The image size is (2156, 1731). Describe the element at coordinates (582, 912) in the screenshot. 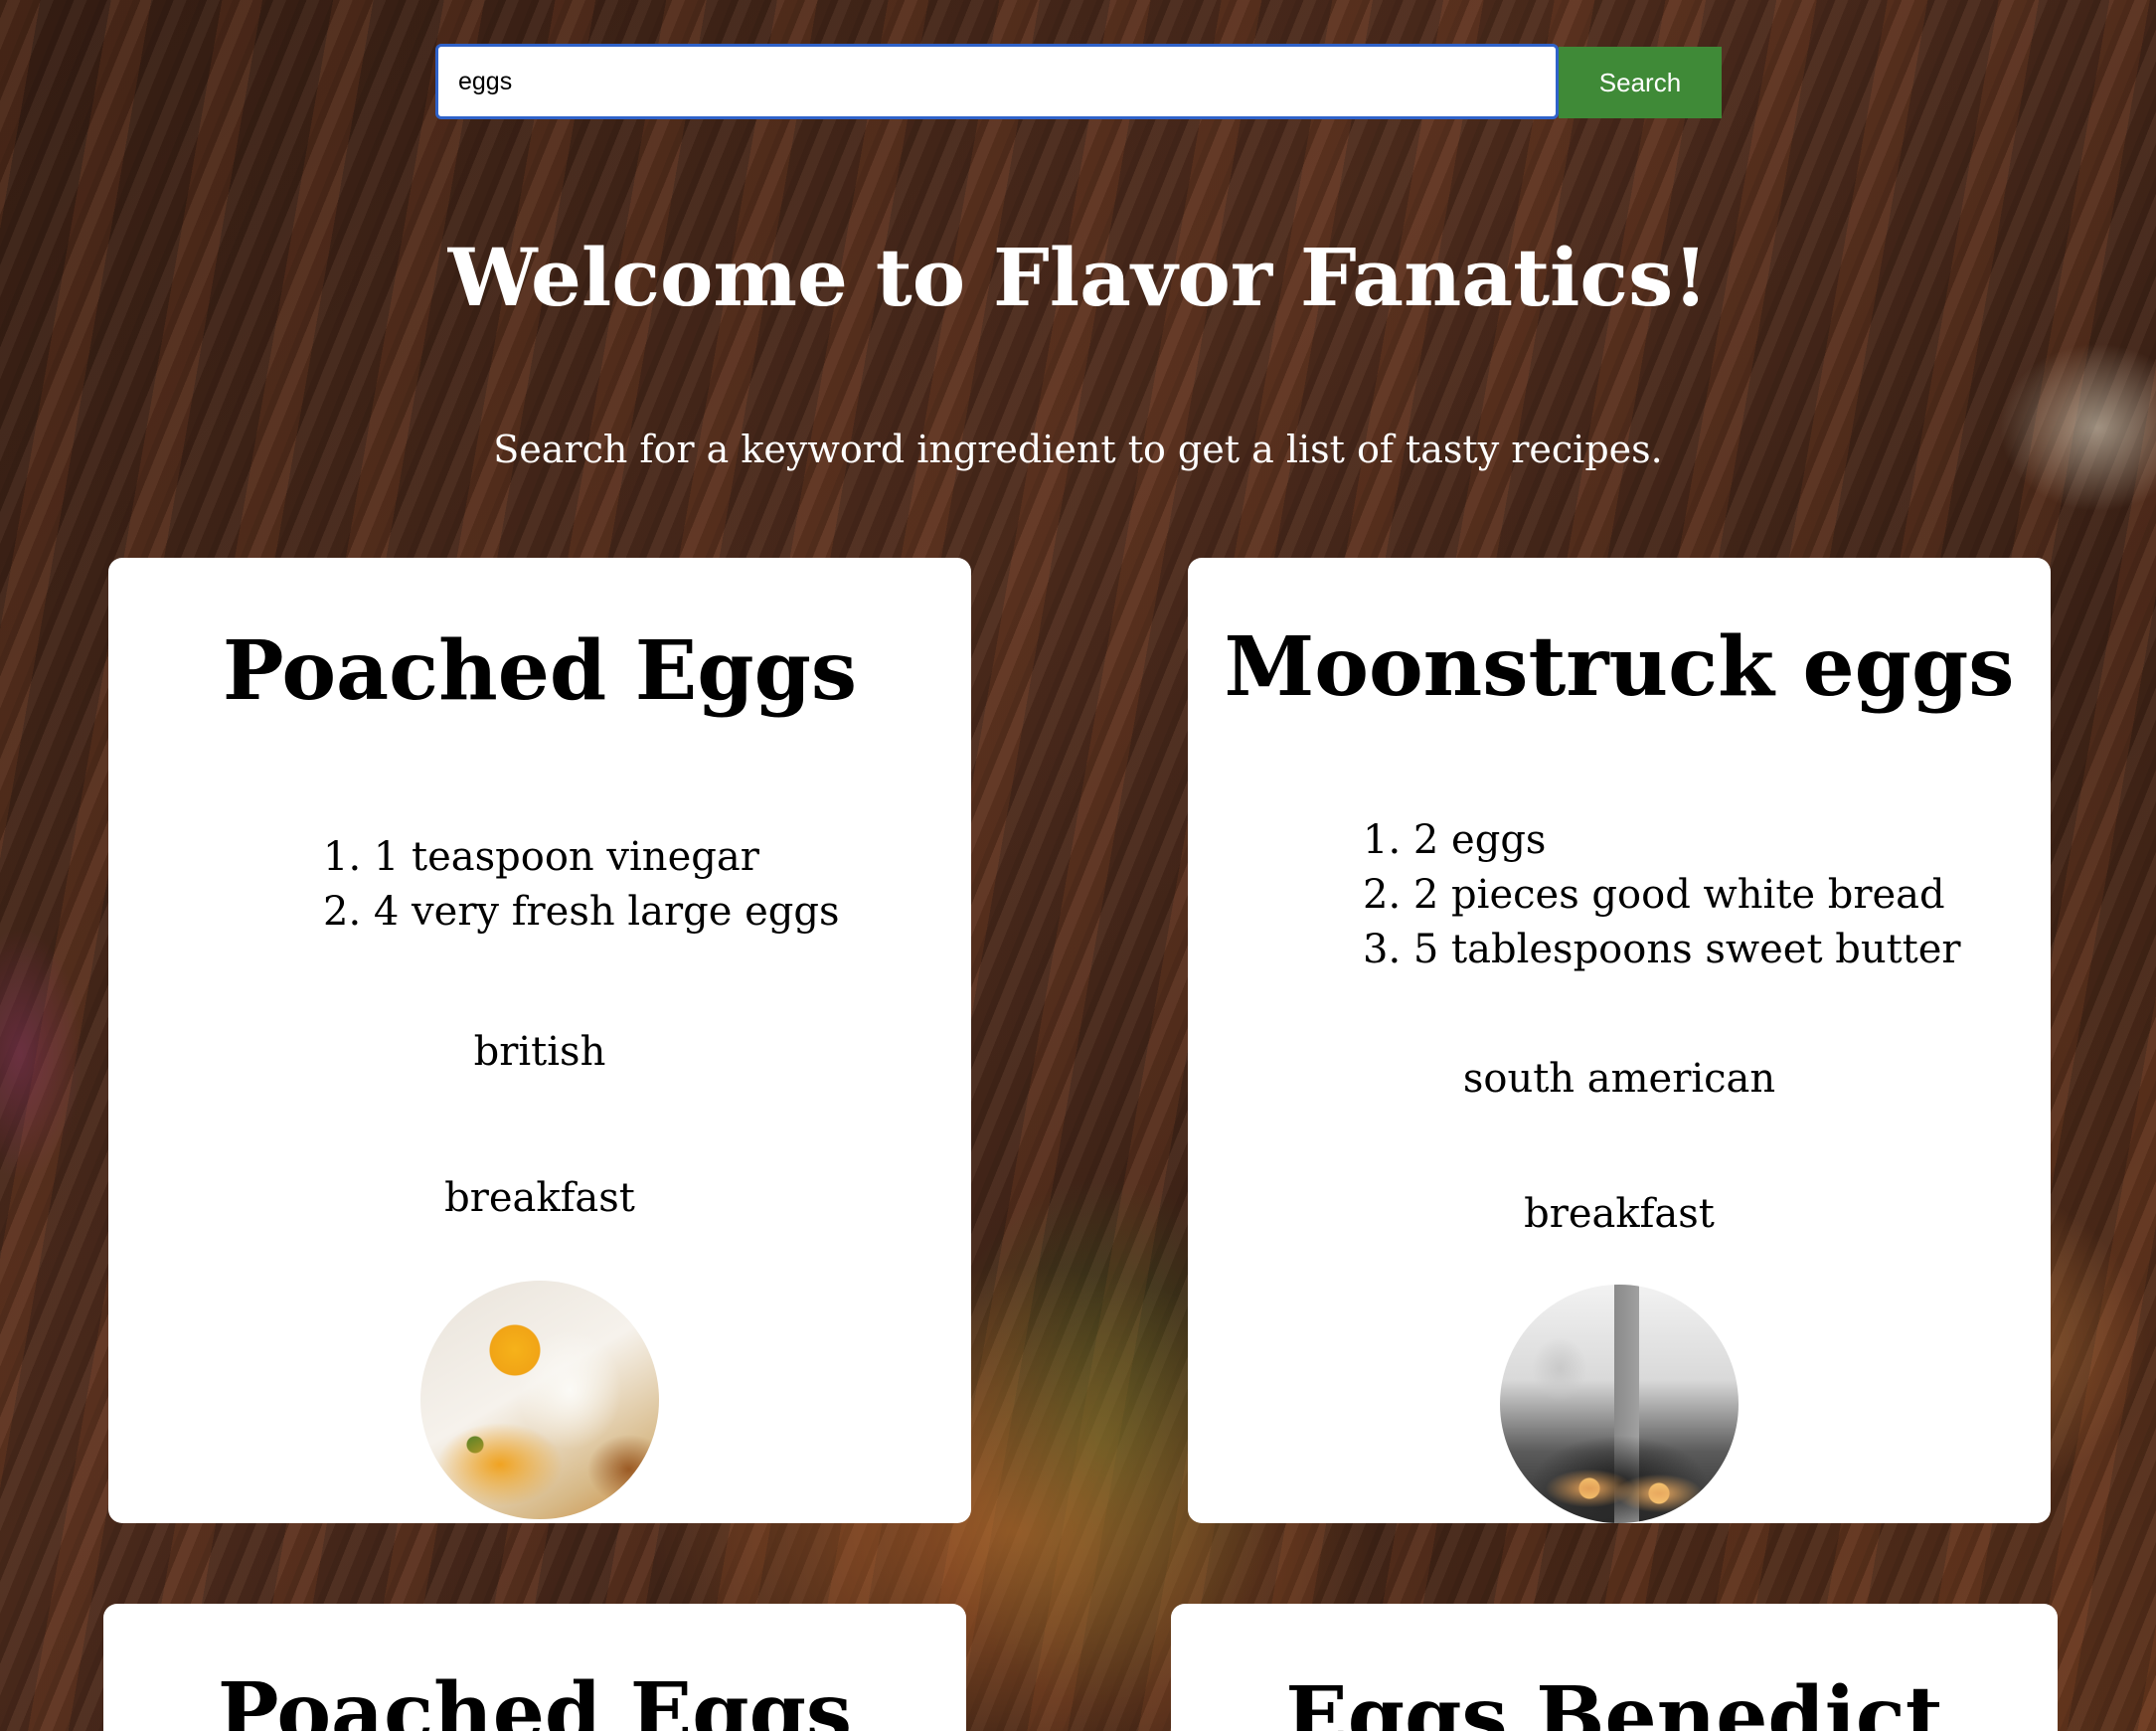

I see `ingredient-item: 2. 4 very fresh large eggs` at that location.